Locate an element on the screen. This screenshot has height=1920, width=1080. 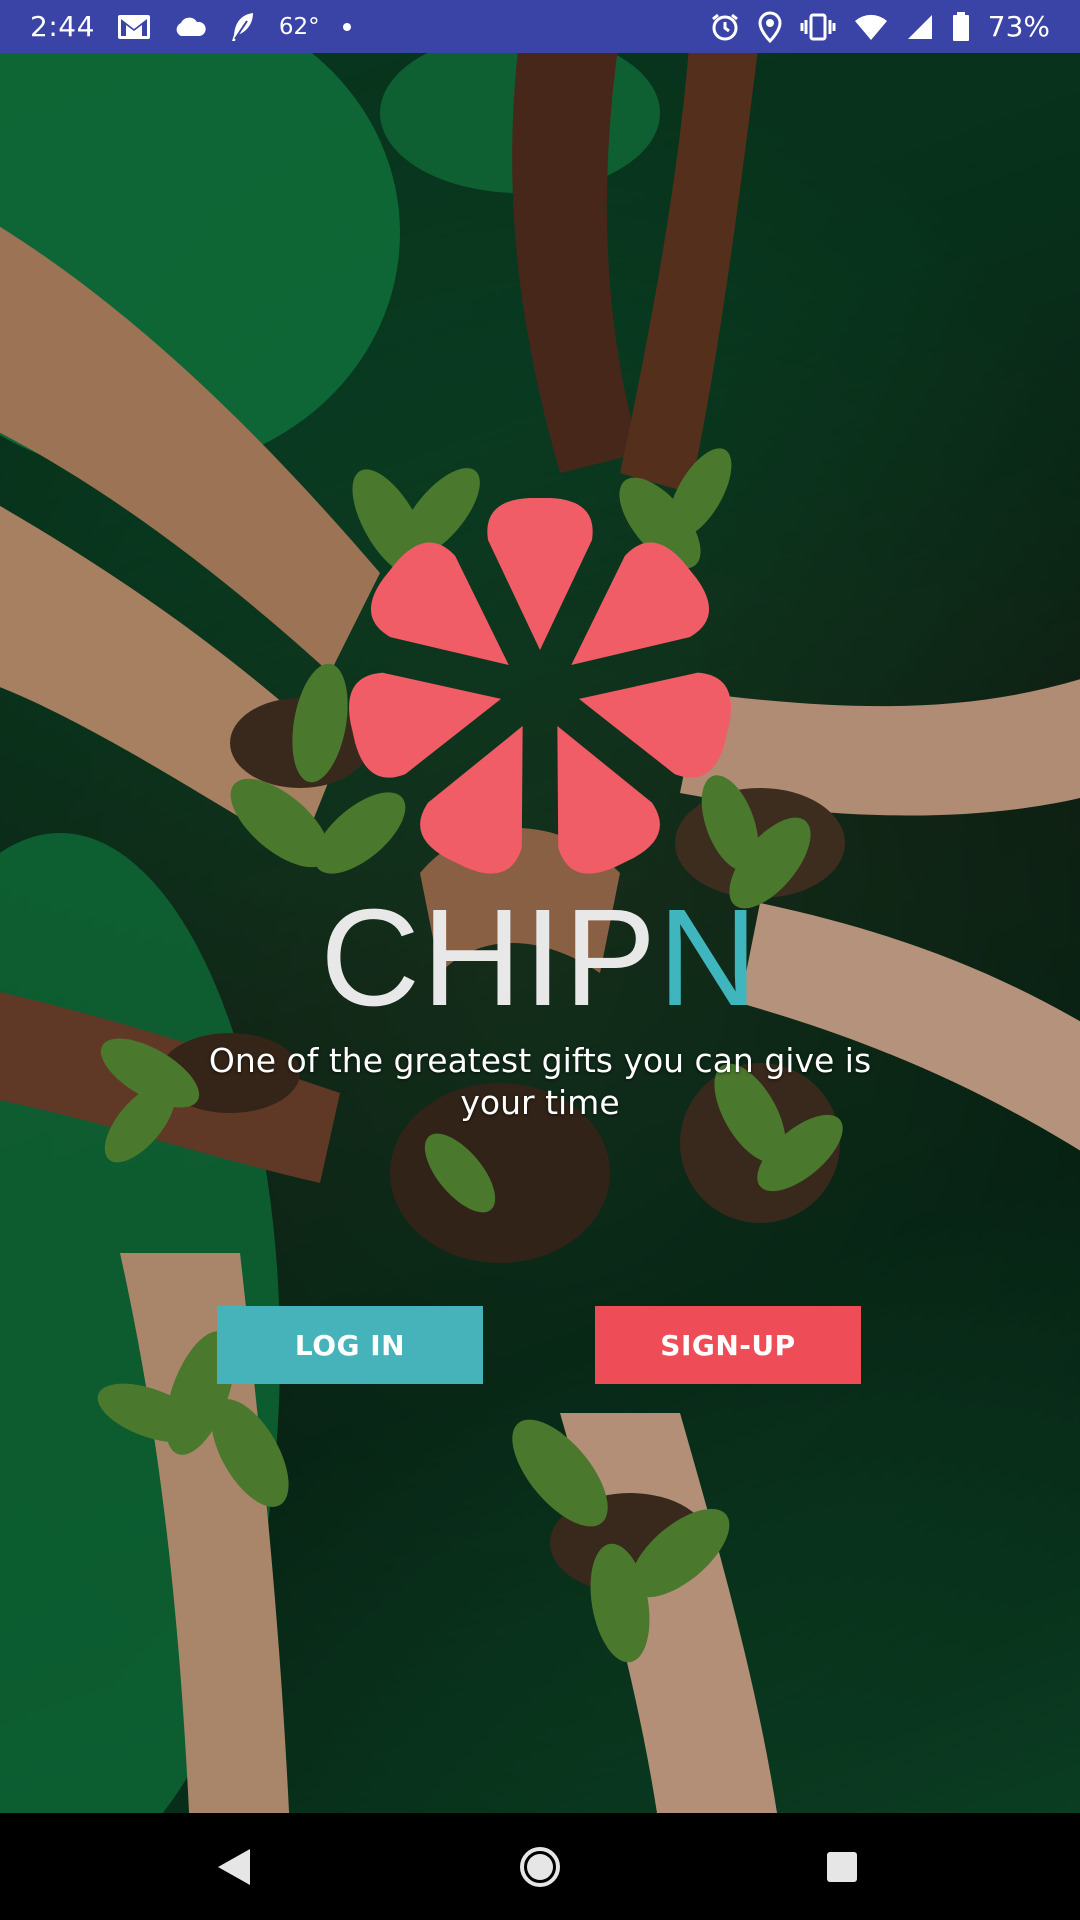
navigation-bar is located at coordinates (540, 1866).